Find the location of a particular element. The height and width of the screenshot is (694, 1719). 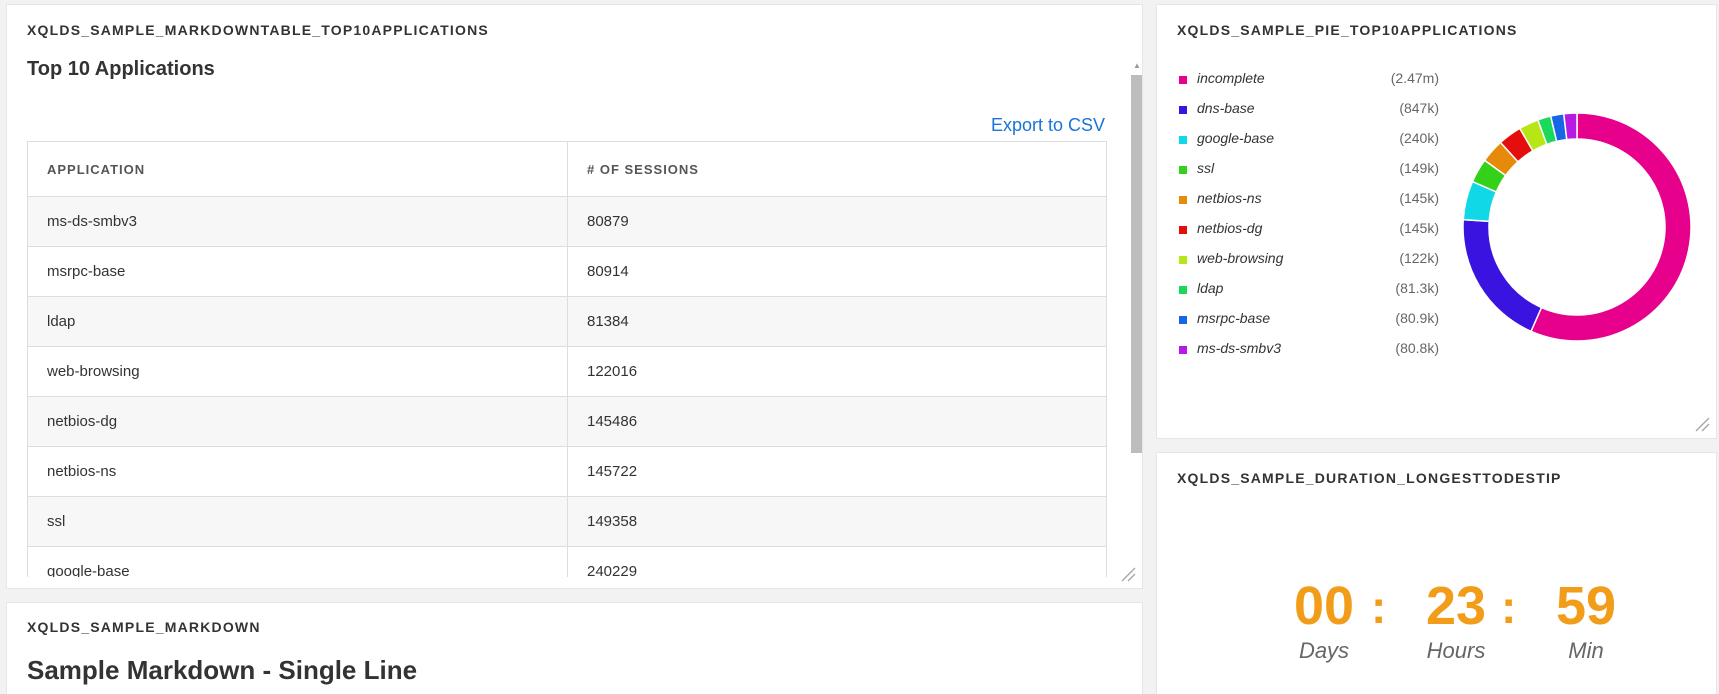

legend-item: ldap (81.3k) is located at coordinates (1309, 293).